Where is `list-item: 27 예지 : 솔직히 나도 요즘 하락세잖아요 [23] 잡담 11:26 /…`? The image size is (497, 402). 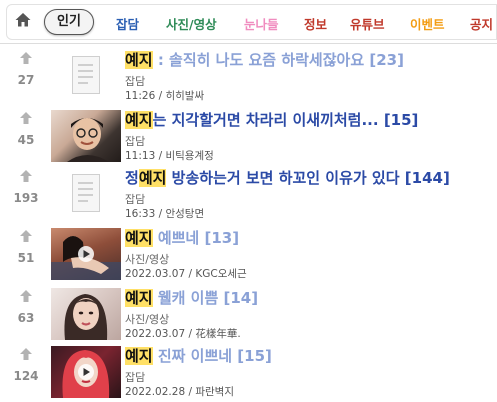 list-item: 27 예지 : 솔직히 나도 요즘 하락세잖아요 [23] 잡담 11:26 /… is located at coordinates (248, 76).